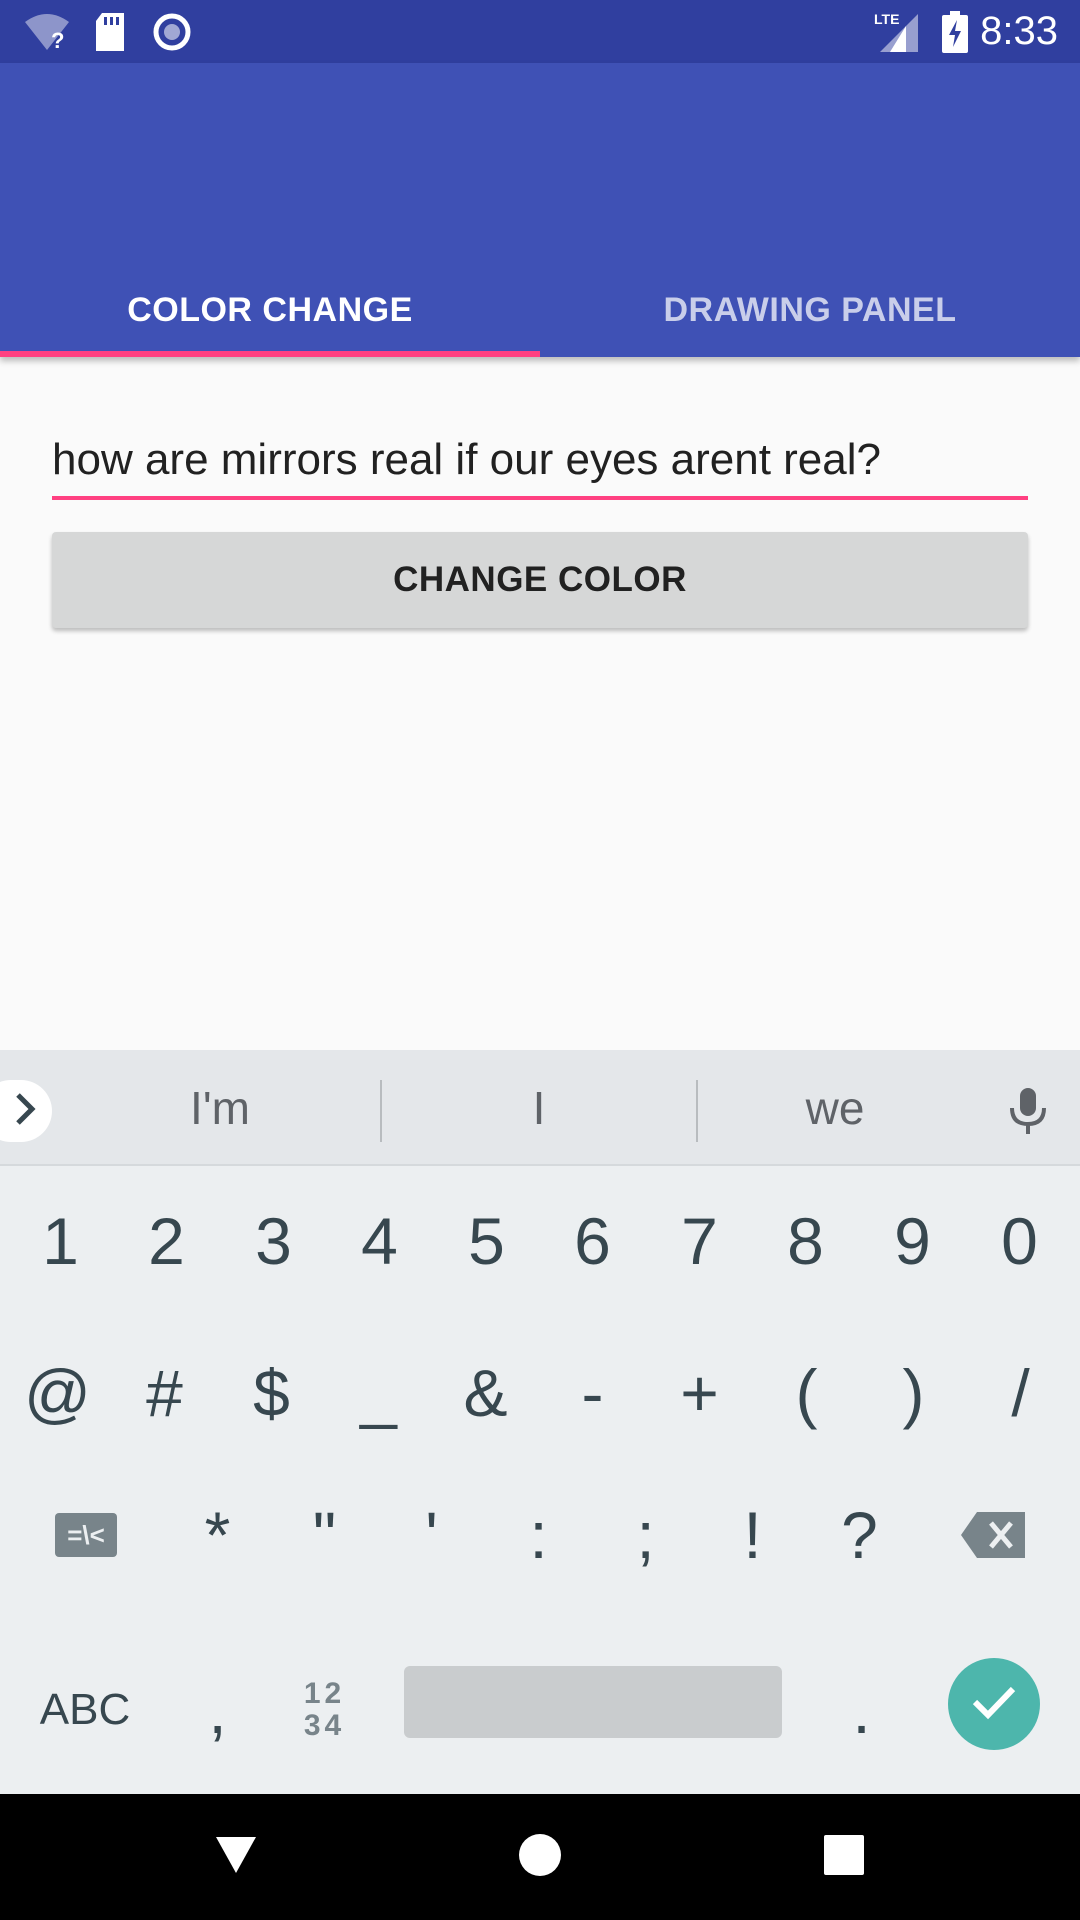 The image size is (1080, 1920). I want to click on recents-button, so click(844, 1857).